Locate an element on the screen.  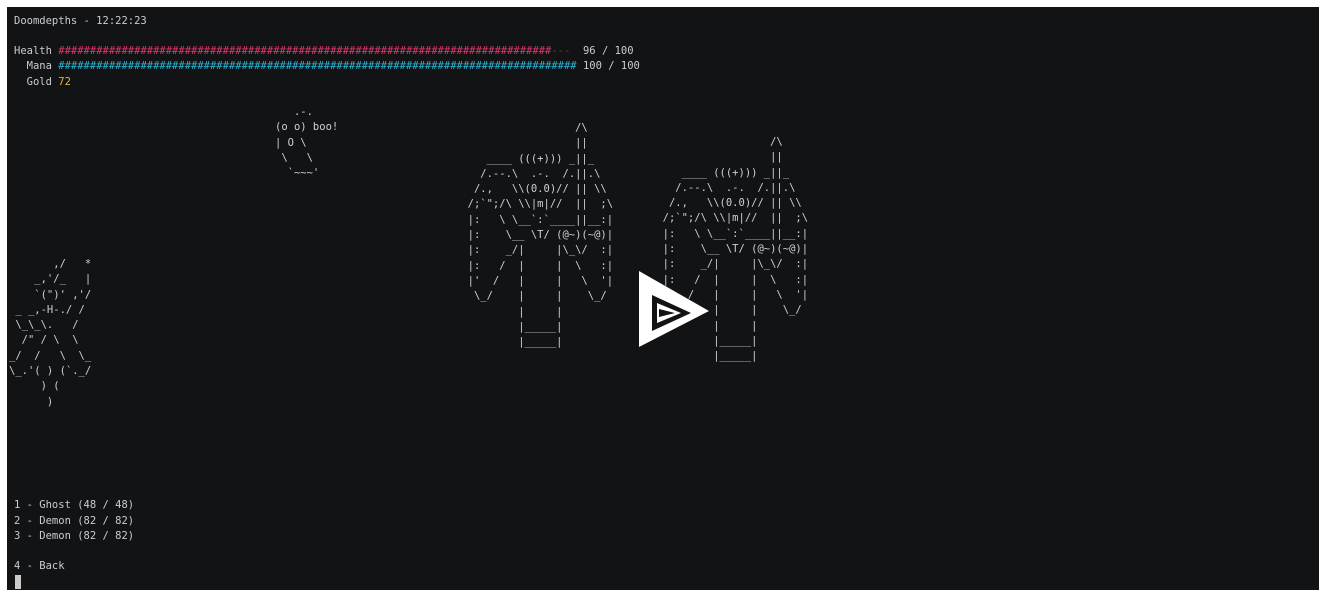
gold-row: Gold 72 is located at coordinates (42, 82).